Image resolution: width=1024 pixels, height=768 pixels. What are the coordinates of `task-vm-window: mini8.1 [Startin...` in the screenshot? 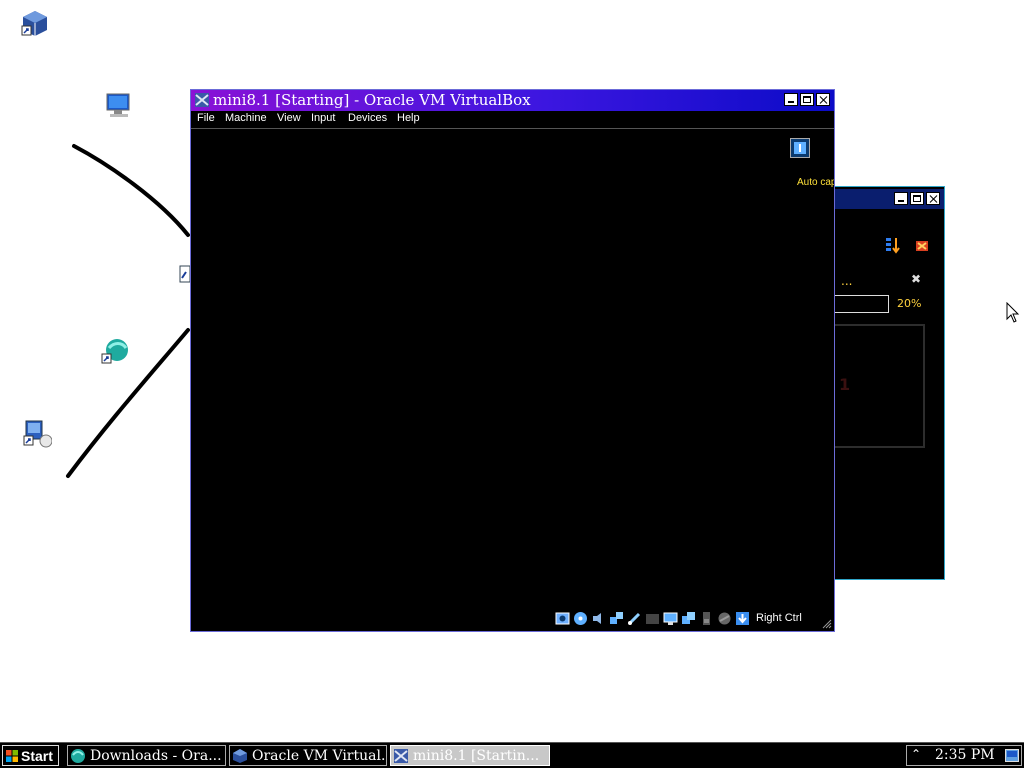 It's located at (470, 755).